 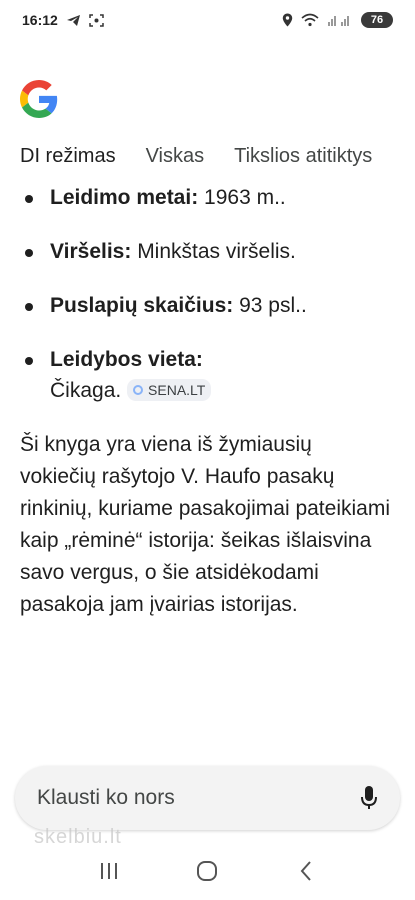 I want to click on telegram-icon, so click(x=73, y=20).